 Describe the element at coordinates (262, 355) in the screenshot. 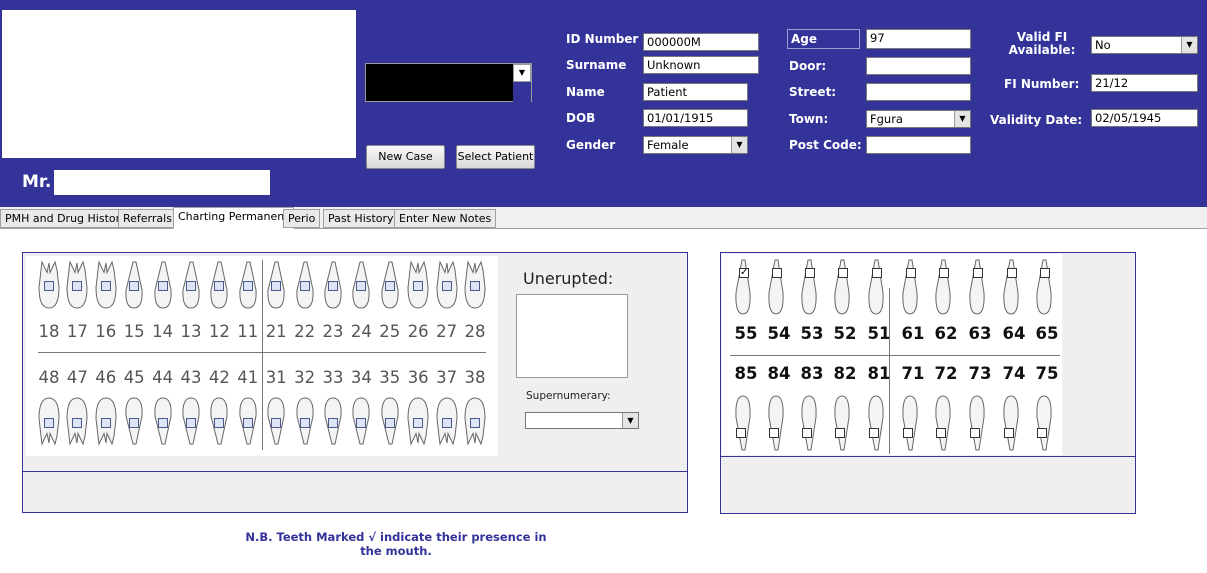

I see `chart-centerline` at that location.